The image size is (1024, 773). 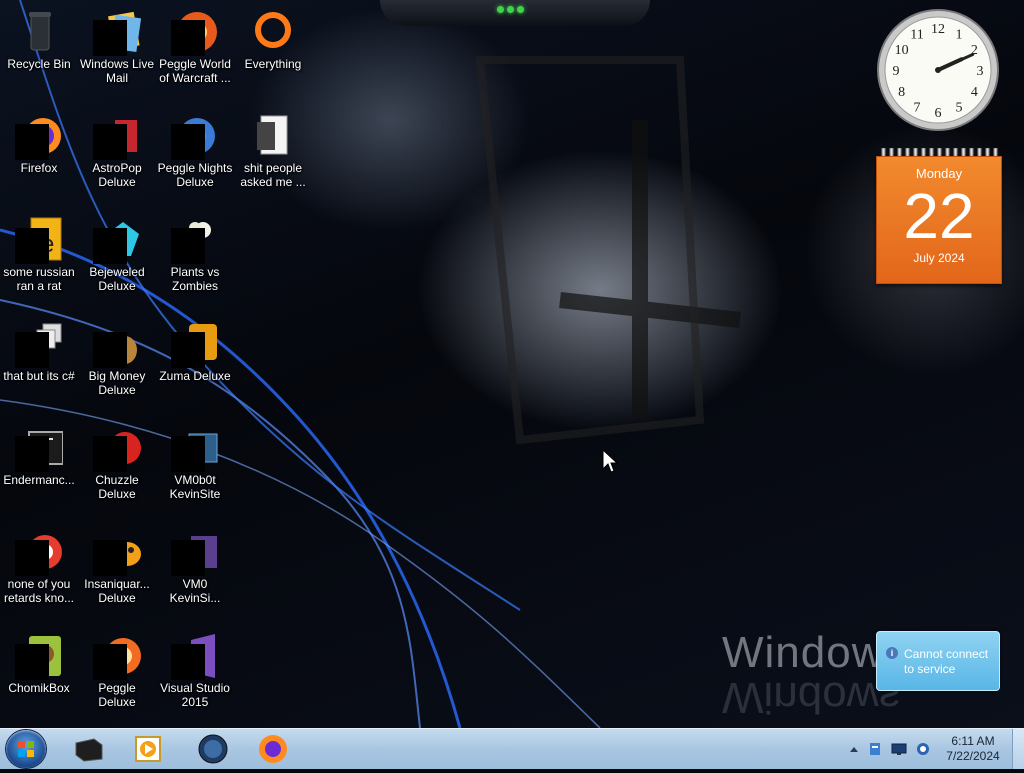 What do you see at coordinates (939, 220) in the screenshot?
I see `calendar-page: Monday 22 July 2024` at bounding box center [939, 220].